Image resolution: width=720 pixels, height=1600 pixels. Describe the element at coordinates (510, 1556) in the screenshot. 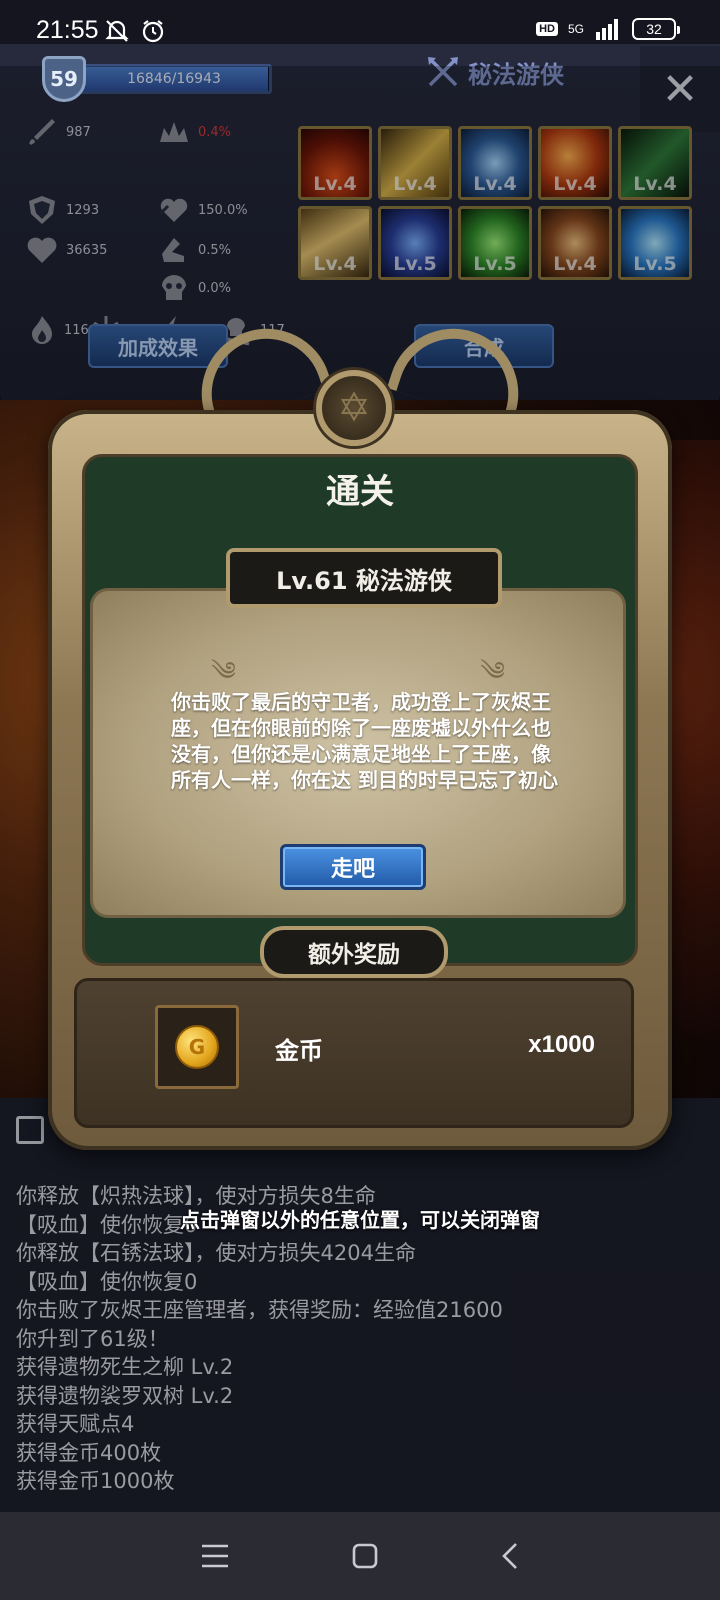

I see `back-icon` at that location.